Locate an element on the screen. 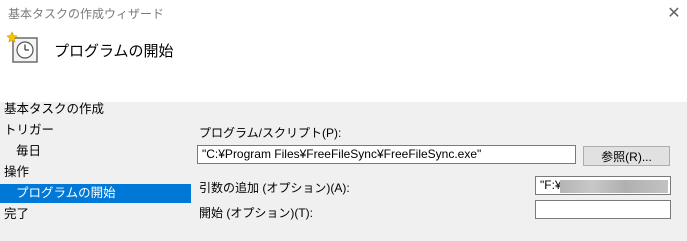 The height and width of the screenshot is (241, 687). page-title: プログラムの開始 is located at coordinates (114, 51).